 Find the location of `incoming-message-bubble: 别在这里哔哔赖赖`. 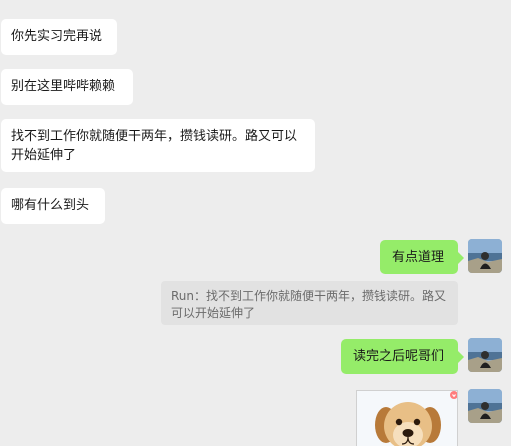

incoming-message-bubble: 别在这里哔哔赖赖 is located at coordinates (67, 87).